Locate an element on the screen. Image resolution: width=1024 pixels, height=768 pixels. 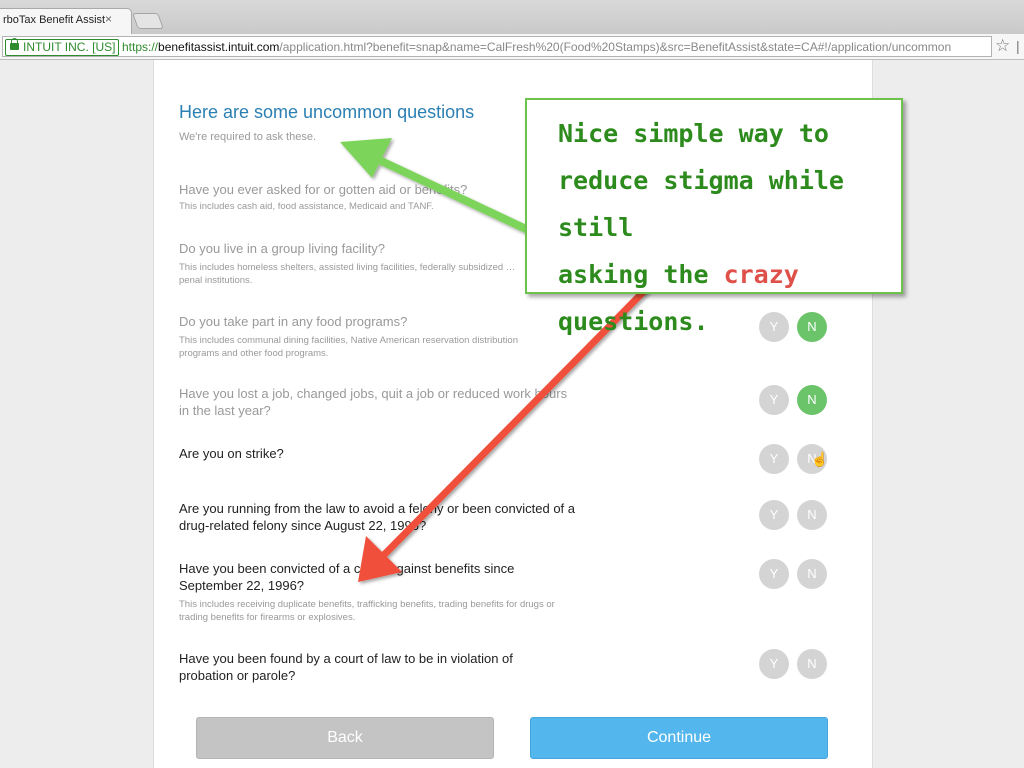
annotation-line-prefix: asking the is located at coordinates (641, 274).